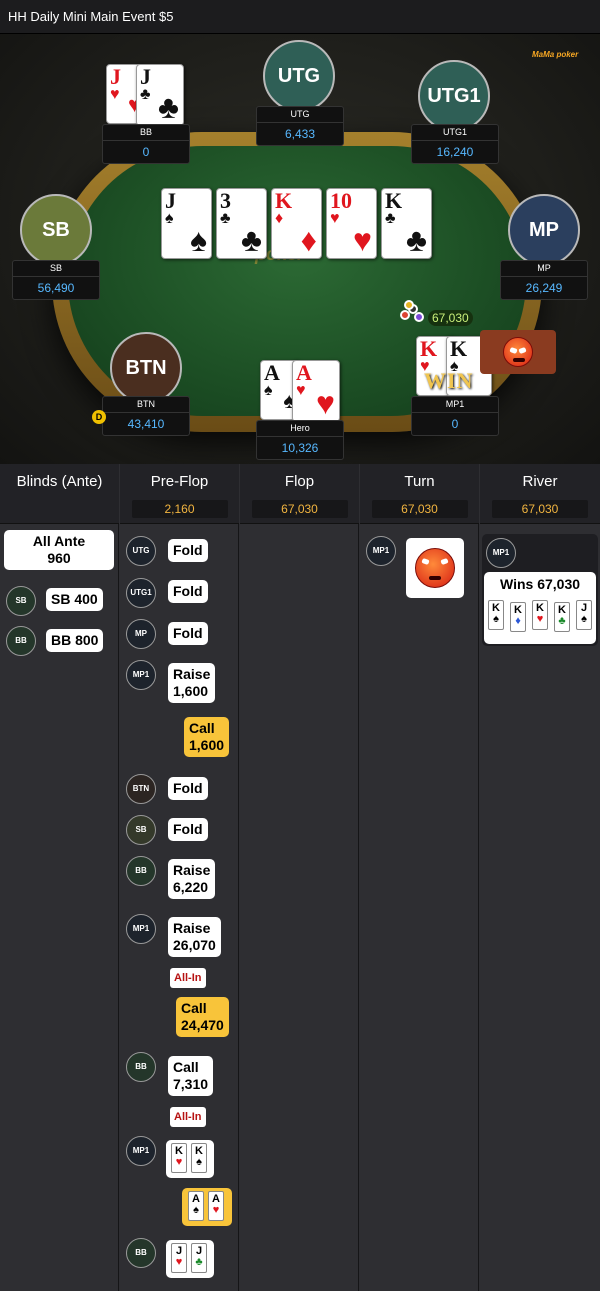 The height and width of the screenshot is (1291, 600). I want to click on pos-chip-mp1-turn: MP1, so click(381, 551).